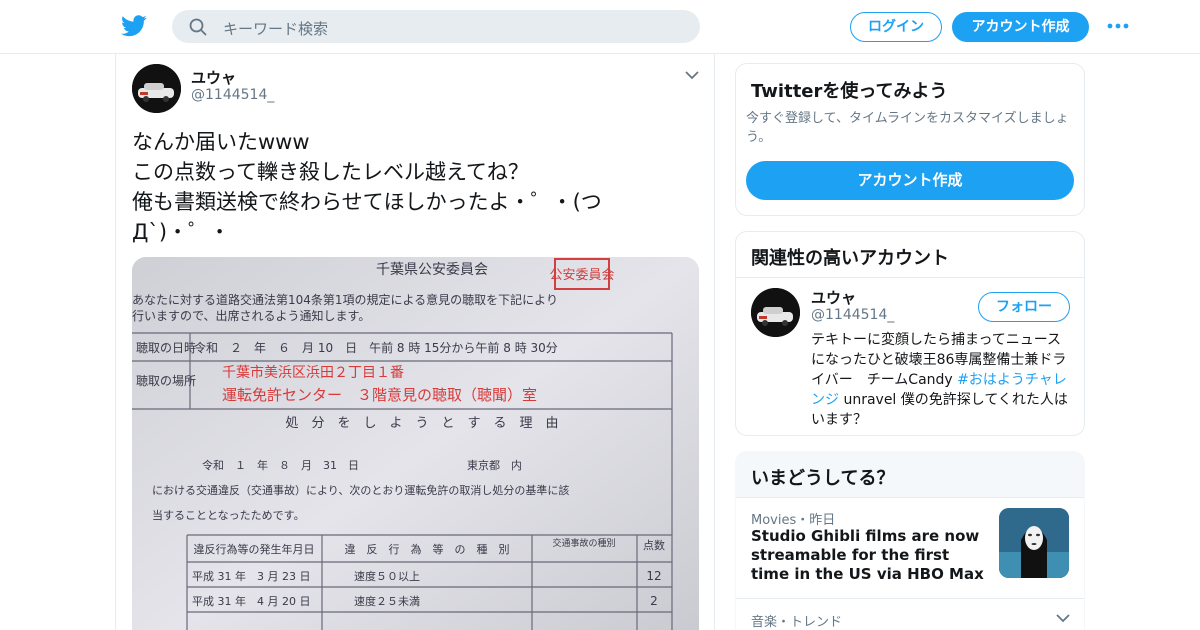  Describe the element at coordinates (387, 576) in the screenshot. I see `doc-row1-kind: 速度５０以上` at that location.